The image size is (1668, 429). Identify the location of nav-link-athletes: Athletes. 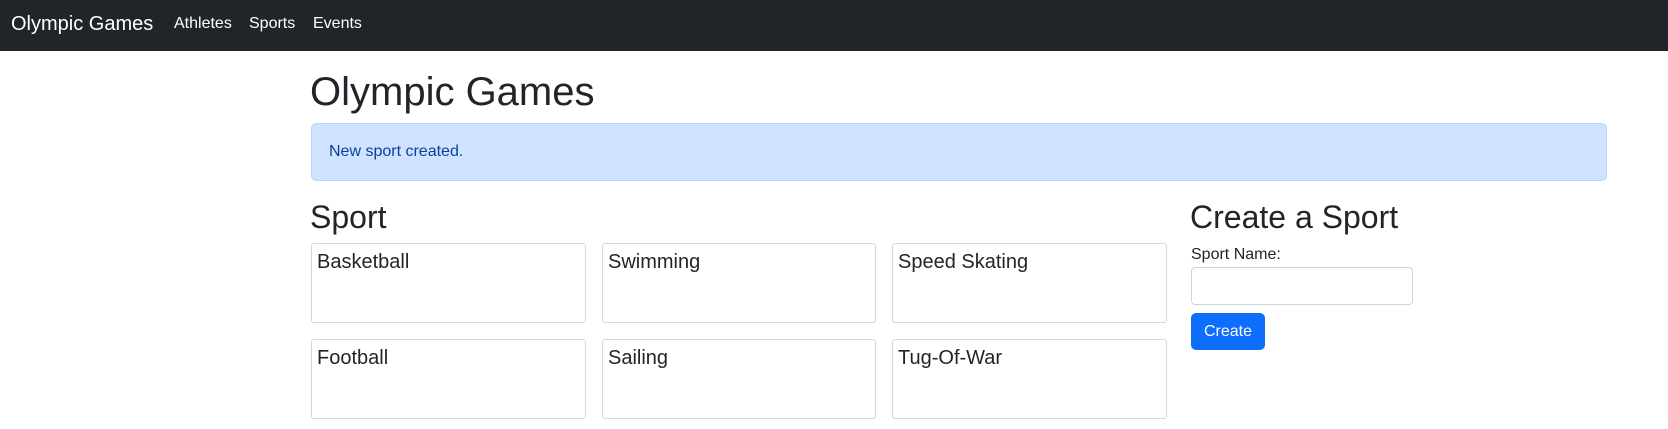
(203, 24).